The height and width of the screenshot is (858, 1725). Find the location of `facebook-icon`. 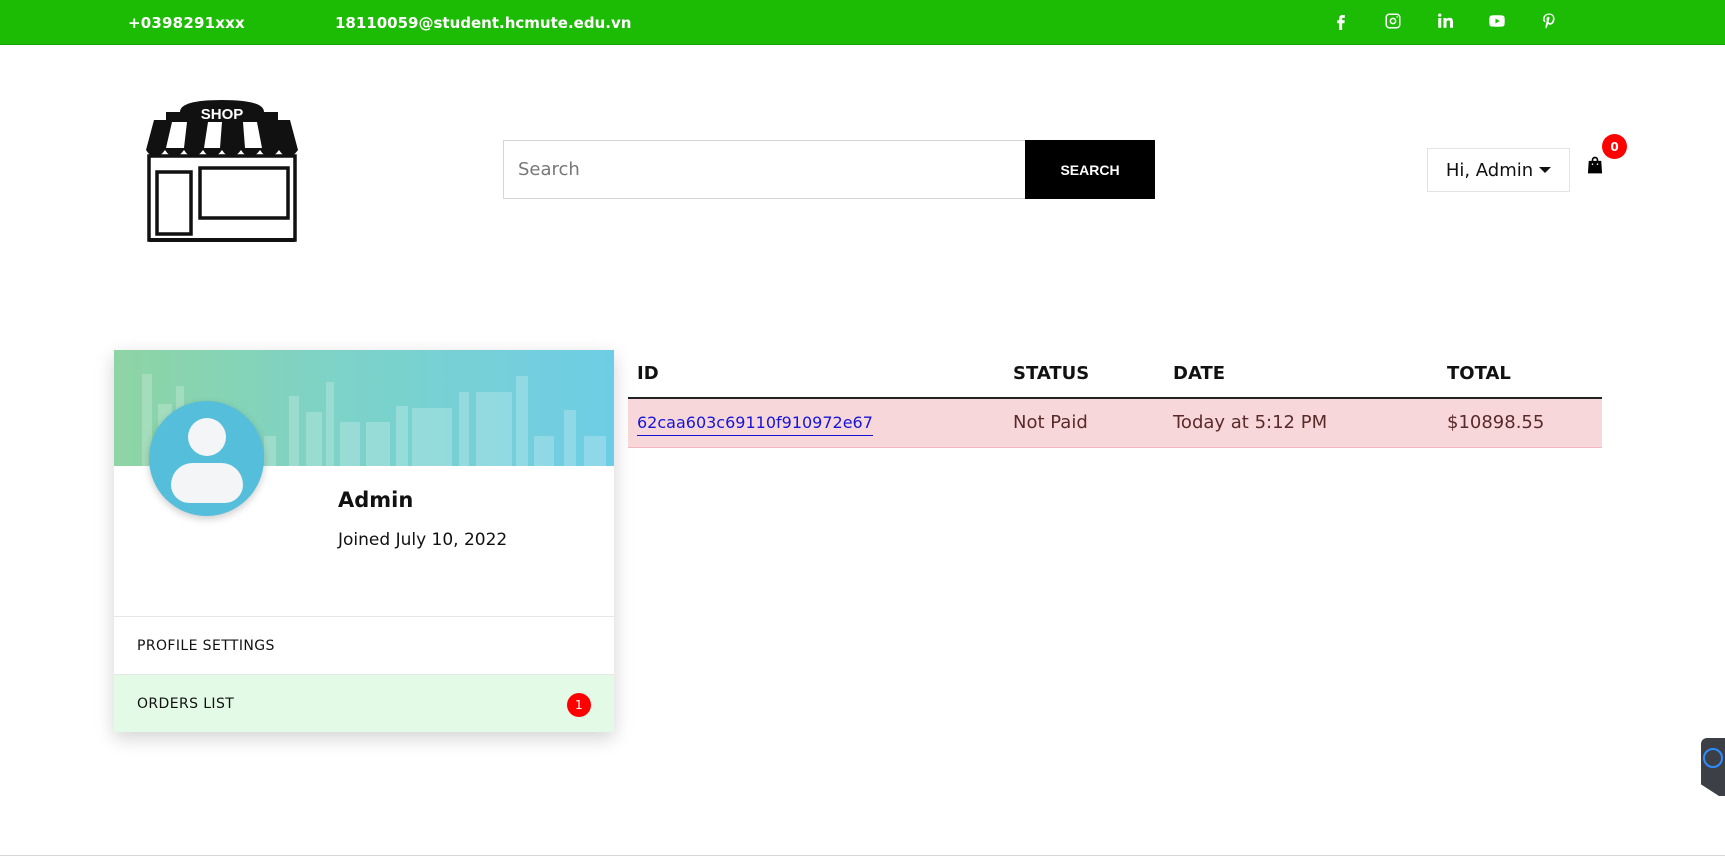

facebook-icon is located at coordinates (1341, 21).